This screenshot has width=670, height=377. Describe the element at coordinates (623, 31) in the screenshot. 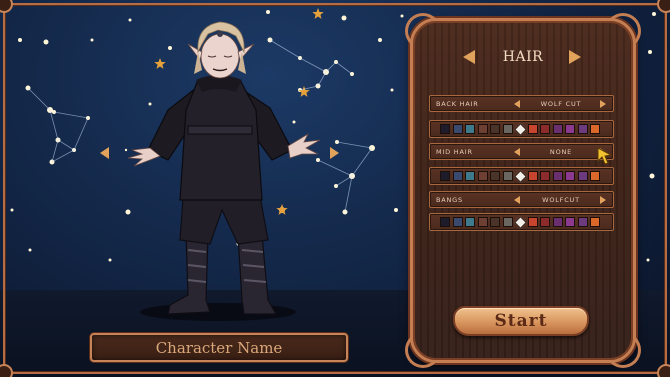

I see `panel-scroll-top-right` at that location.